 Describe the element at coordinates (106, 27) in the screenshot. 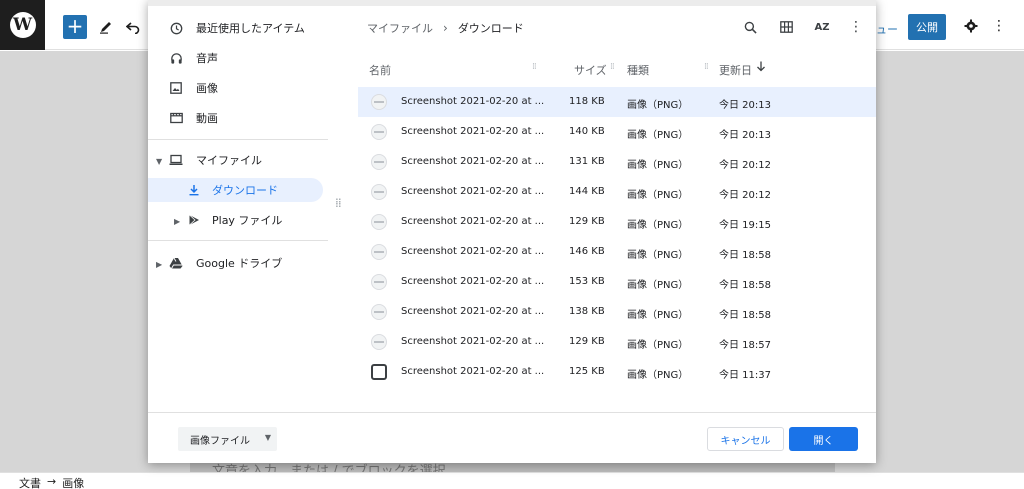

I see `edit-pencil-icon` at that location.